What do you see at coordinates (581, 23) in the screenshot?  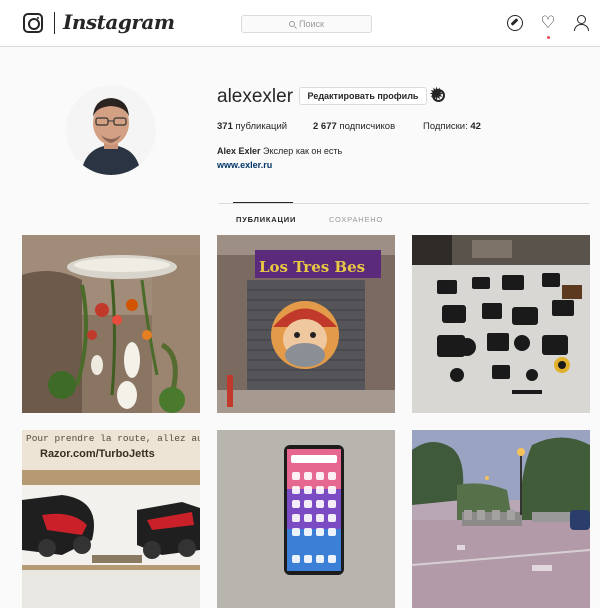 I see `profile-person-icon` at bounding box center [581, 23].